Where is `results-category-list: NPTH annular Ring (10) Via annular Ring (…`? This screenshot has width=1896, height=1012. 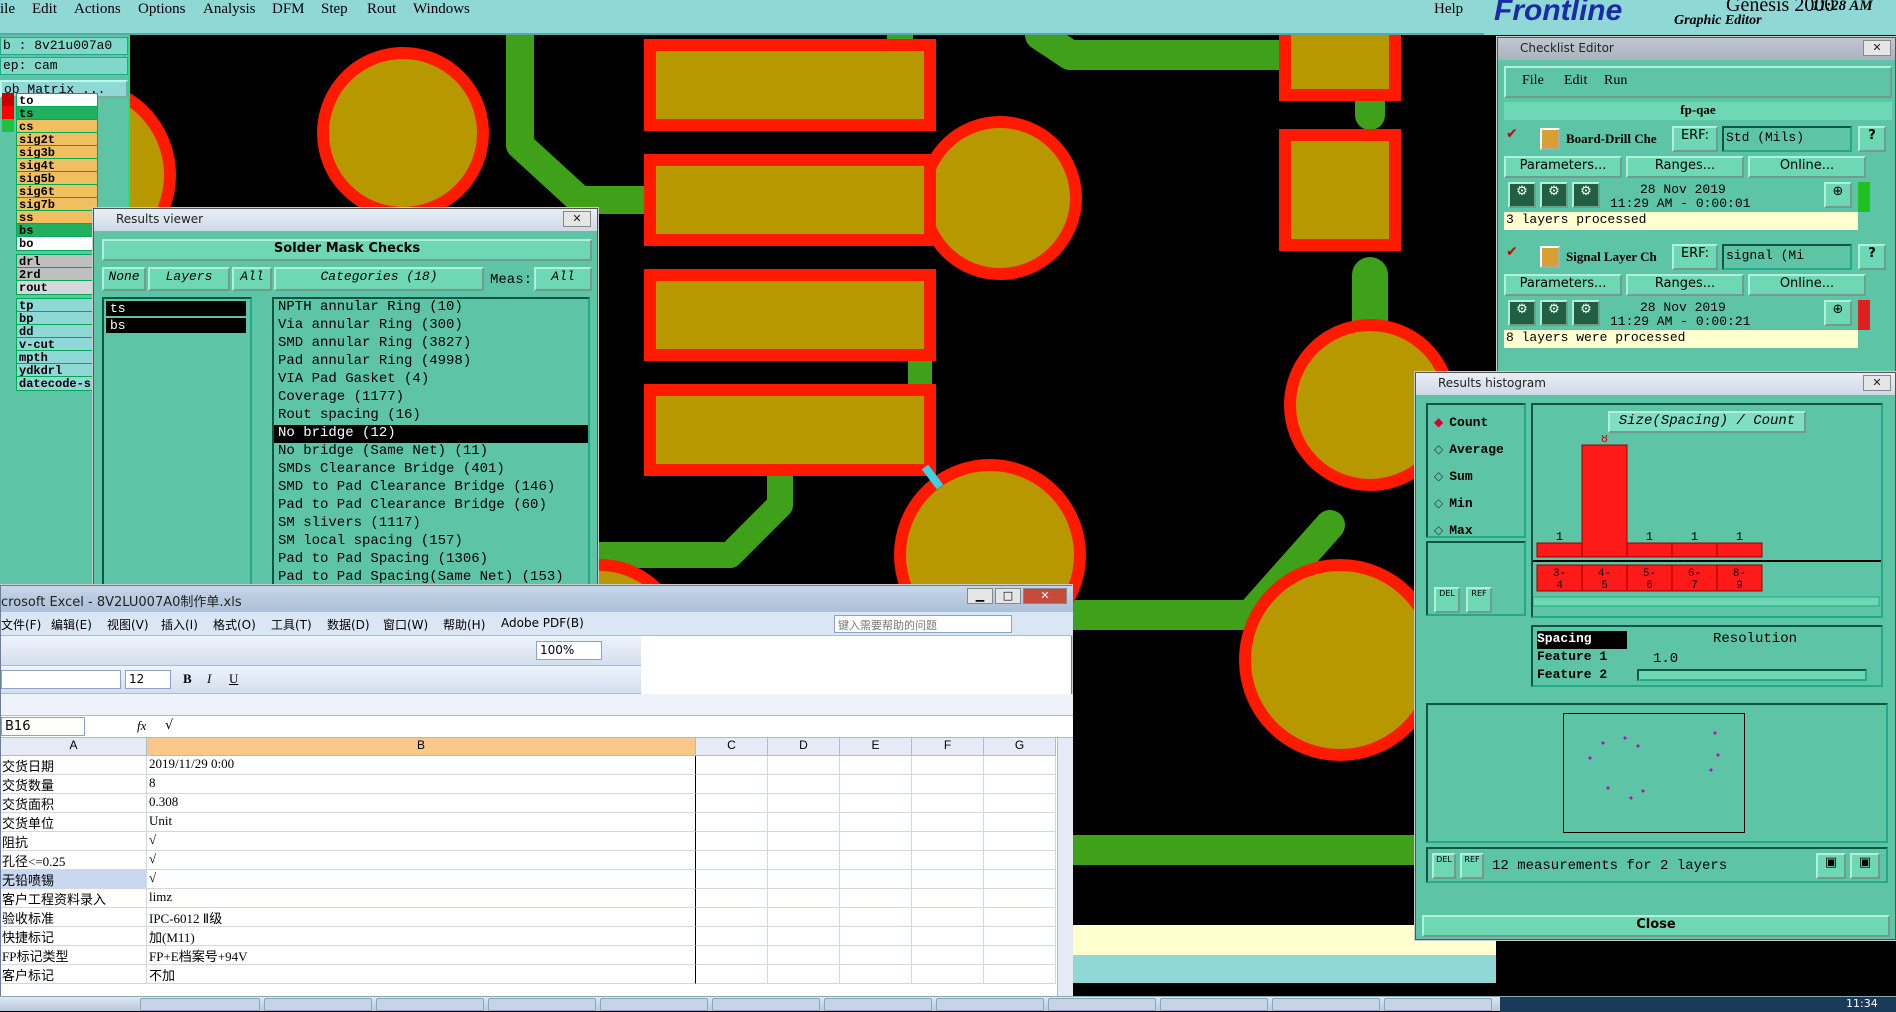 results-category-list: NPTH annular Ring (10) Via annular Ring (… is located at coordinates (431, 442).